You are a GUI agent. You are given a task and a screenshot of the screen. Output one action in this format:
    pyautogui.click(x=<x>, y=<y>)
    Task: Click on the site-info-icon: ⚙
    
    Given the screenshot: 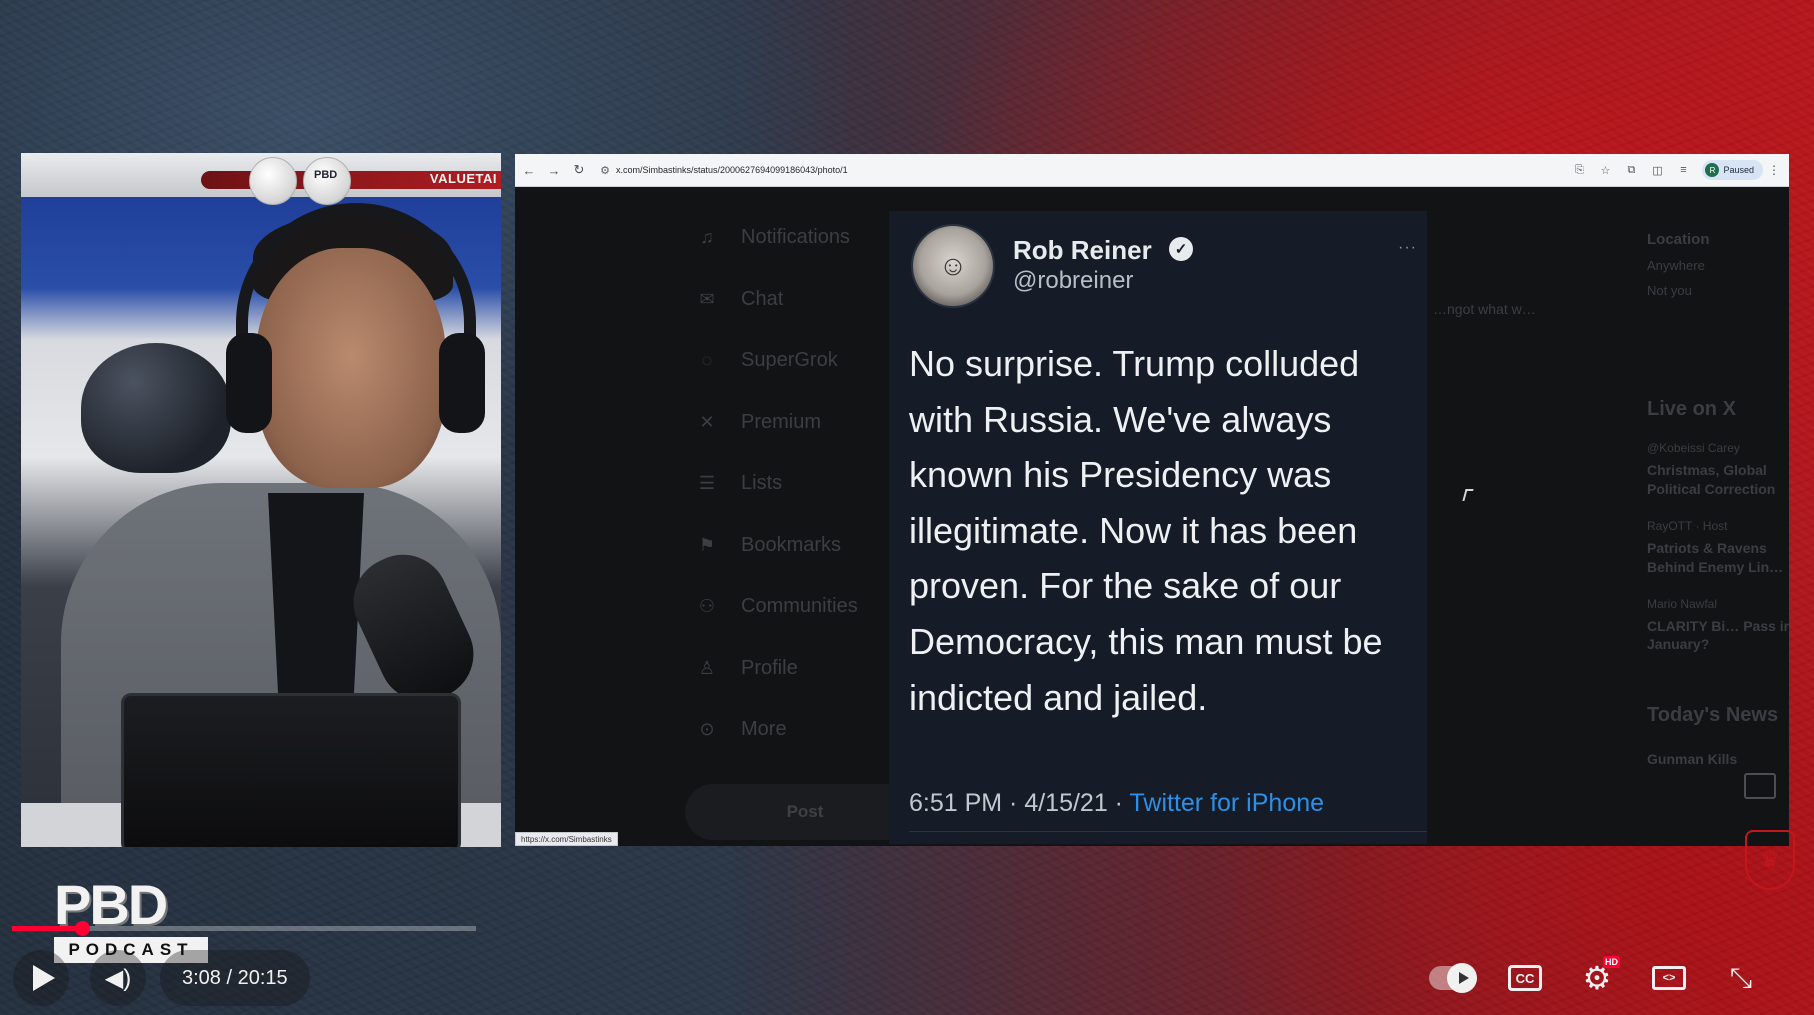 What is the action you would take?
    pyautogui.click(x=605, y=170)
    